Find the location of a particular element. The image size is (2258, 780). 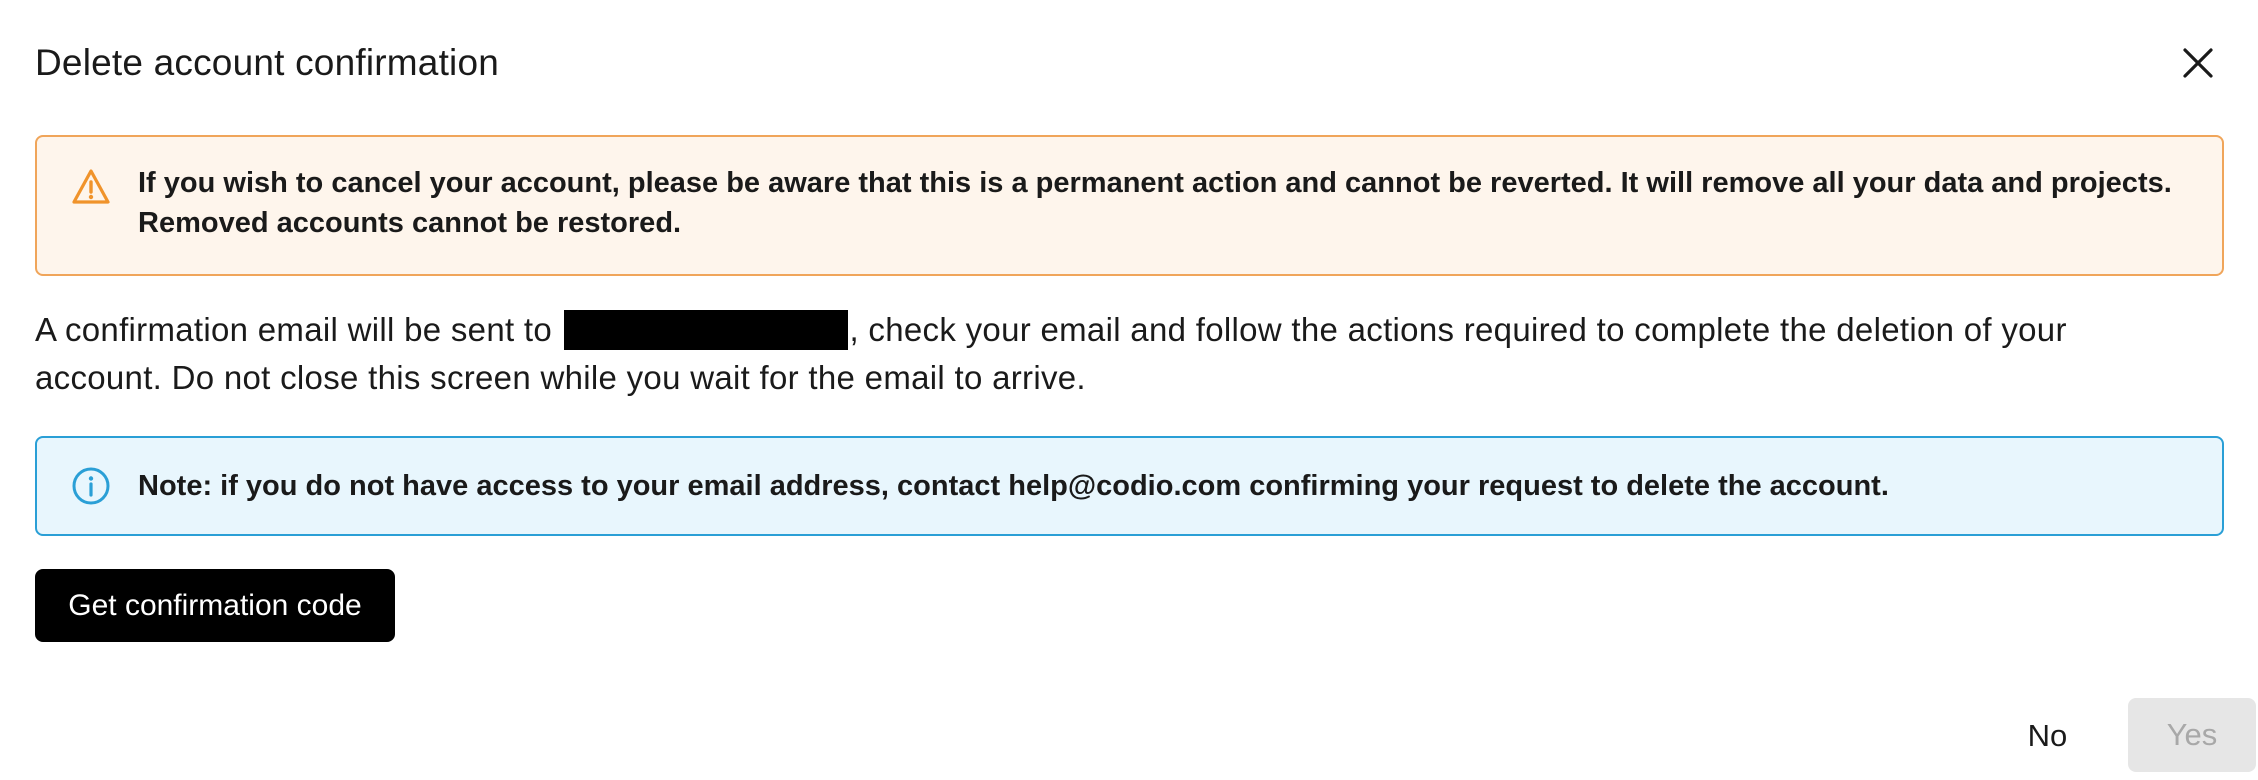

no-button: No is located at coordinates (2047, 736).